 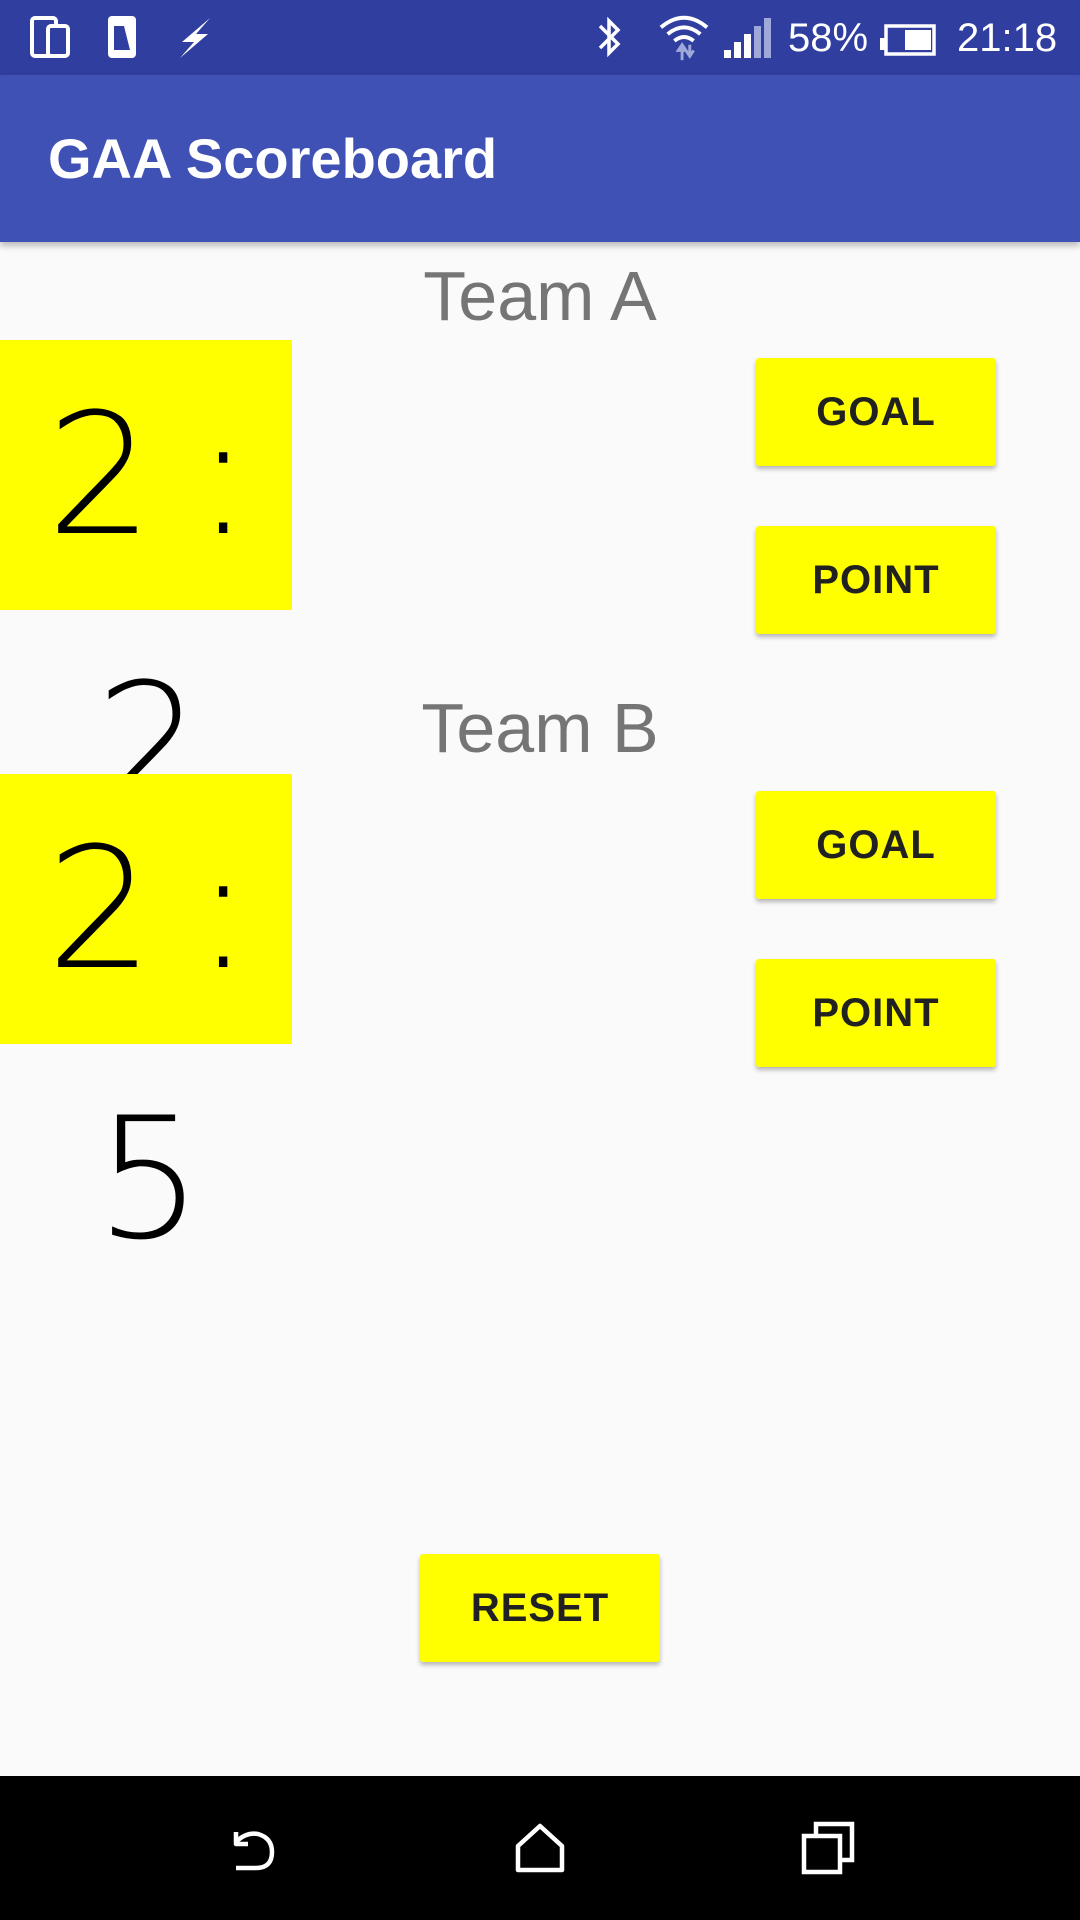 I want to click on battery-icon, so click(x=908, y=40).